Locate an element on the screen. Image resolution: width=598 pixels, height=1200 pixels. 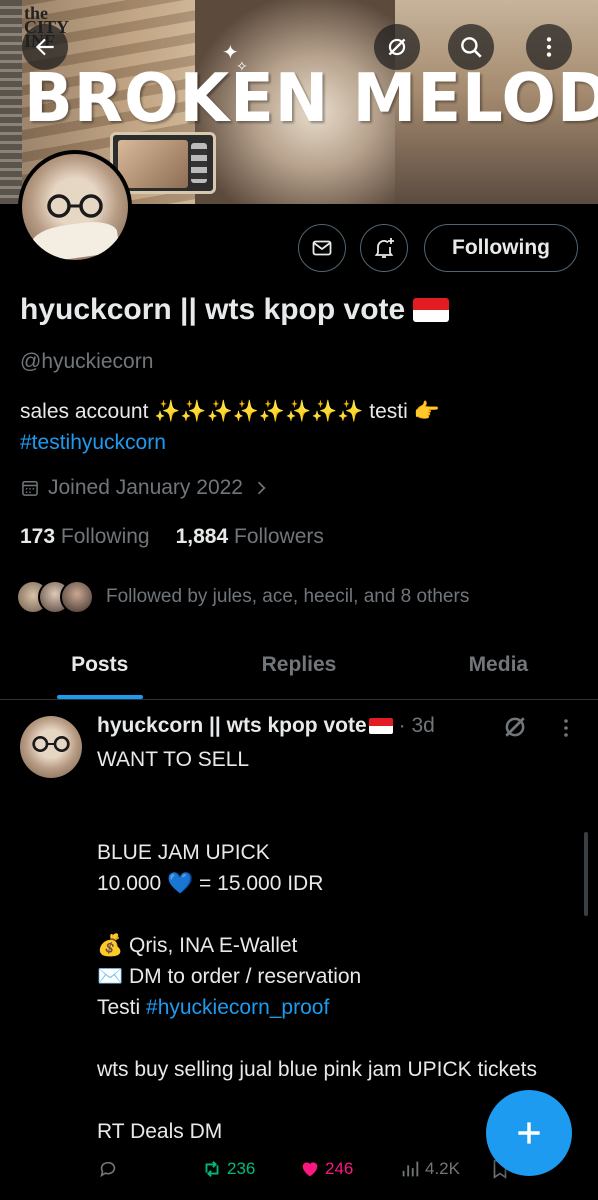
tab-media: Media is located at coordinates (498, 664).